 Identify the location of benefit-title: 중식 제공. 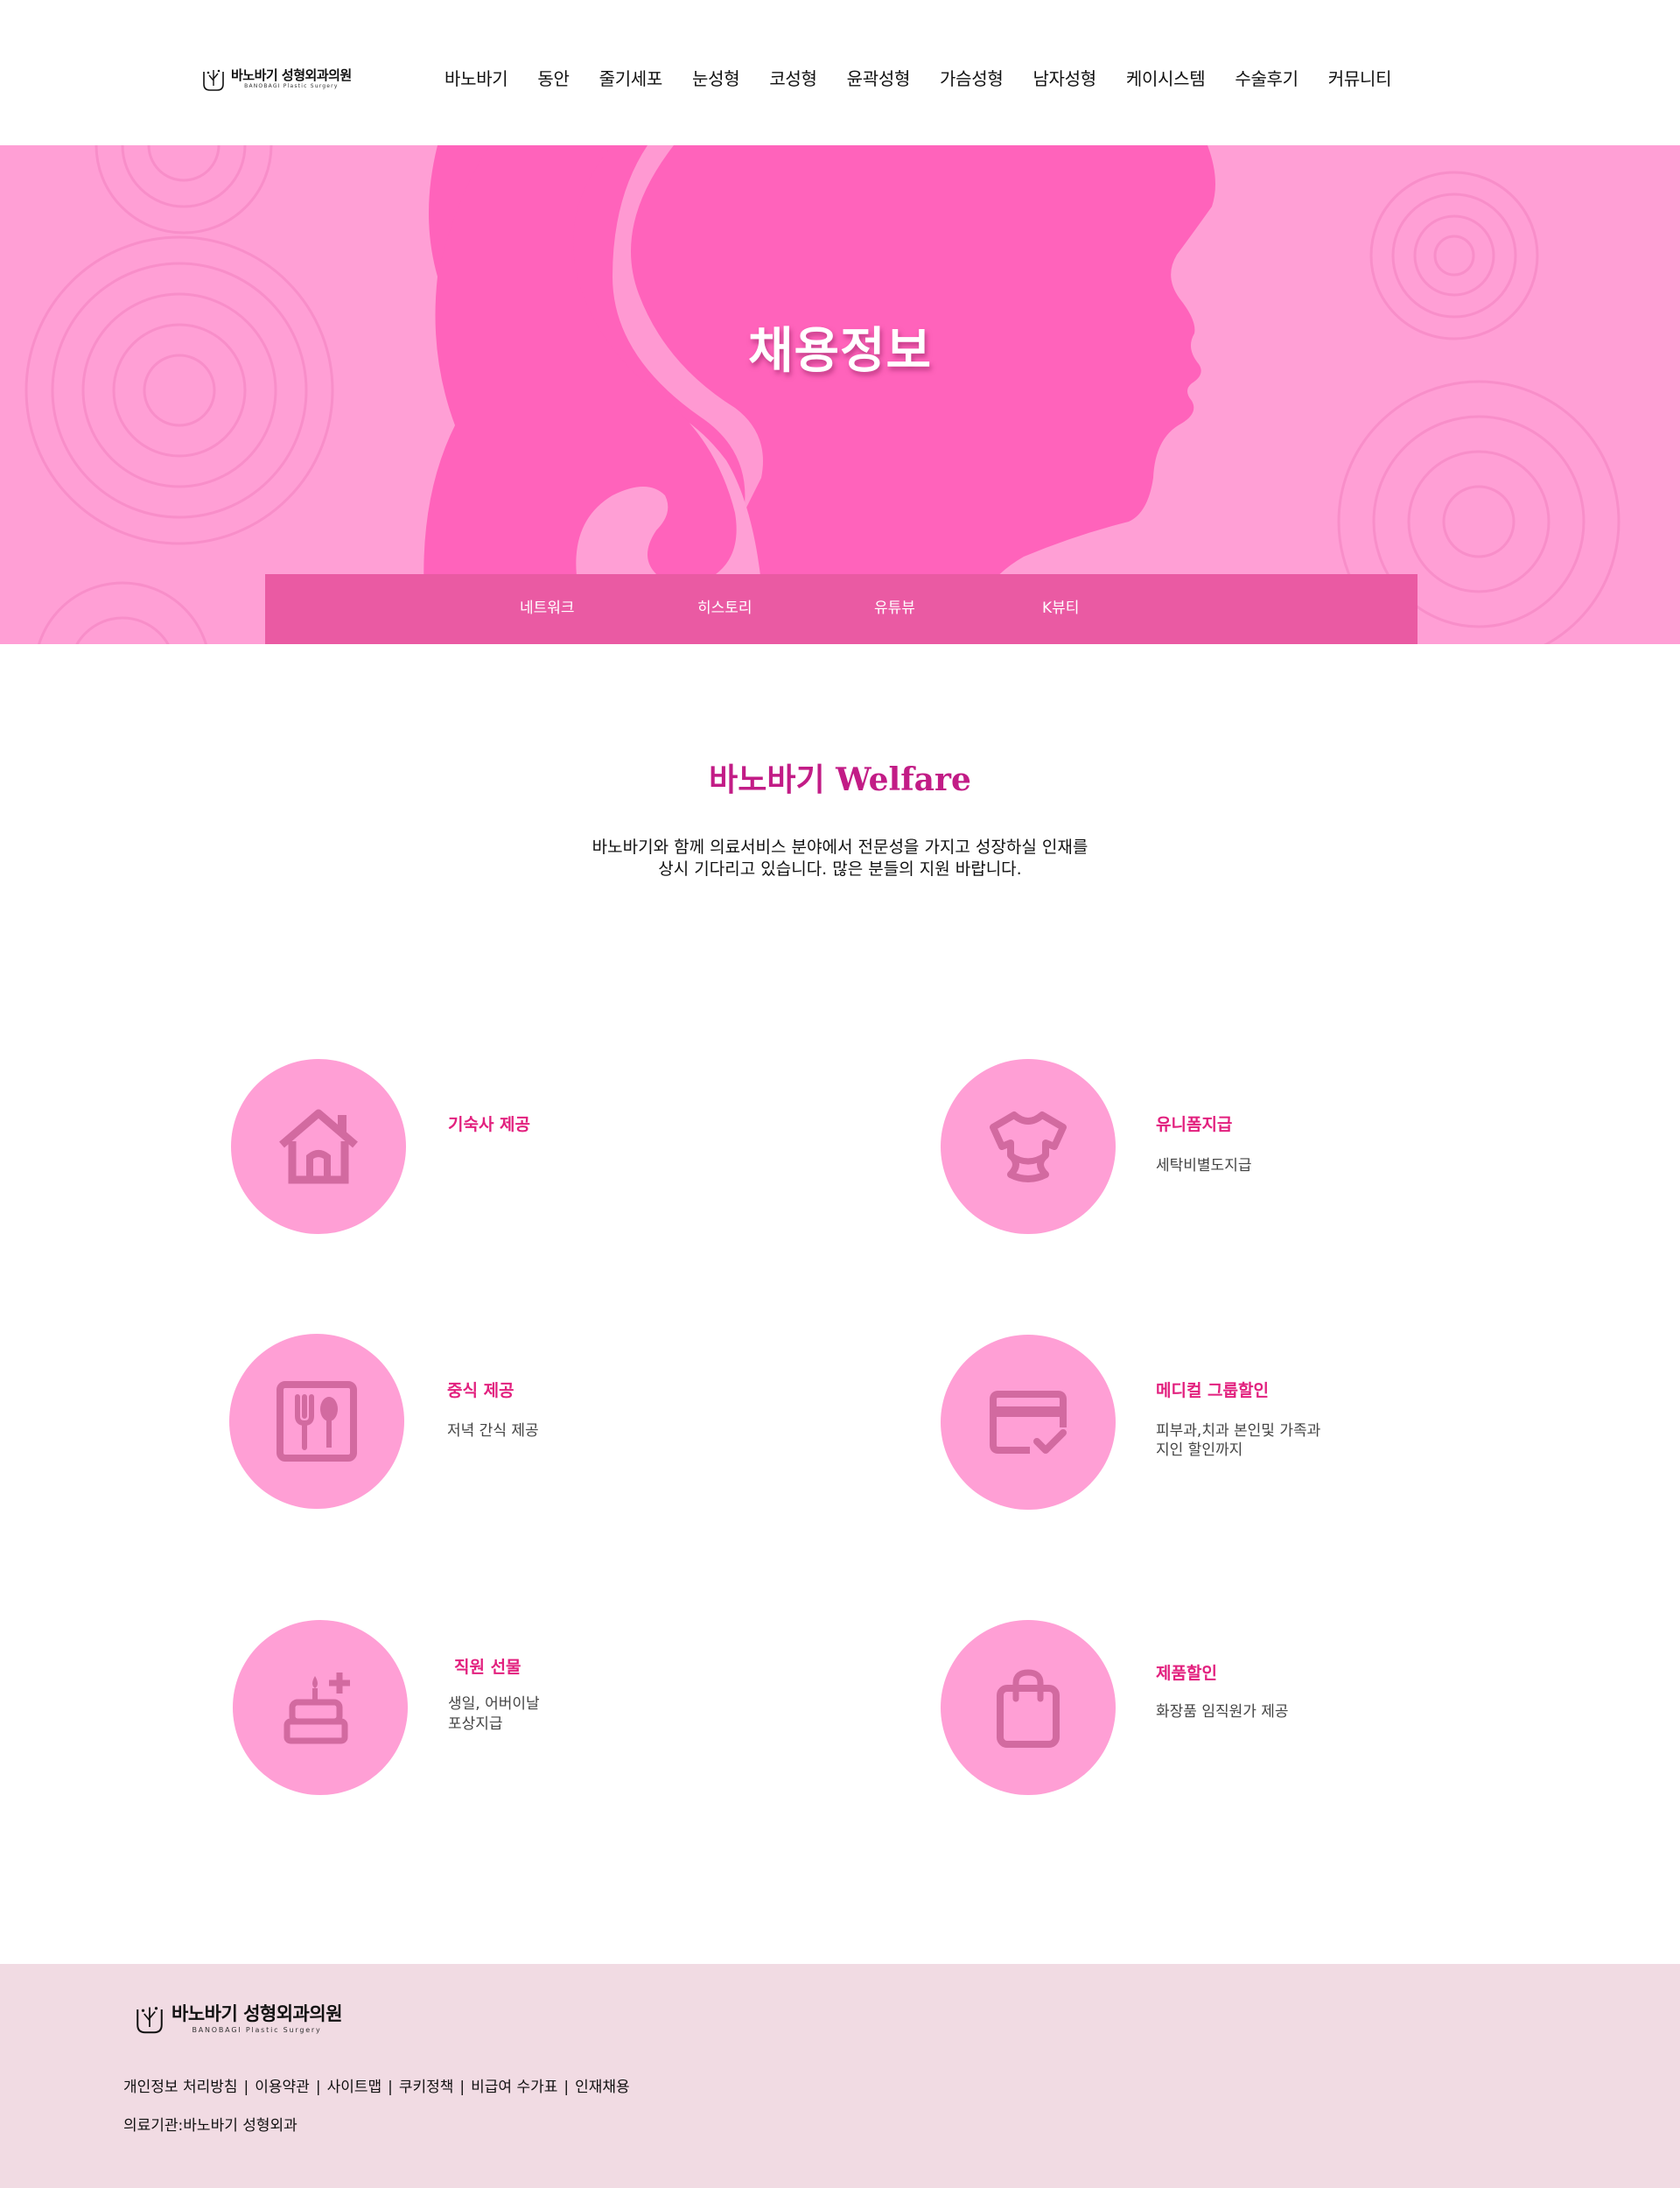
(480, 1390).